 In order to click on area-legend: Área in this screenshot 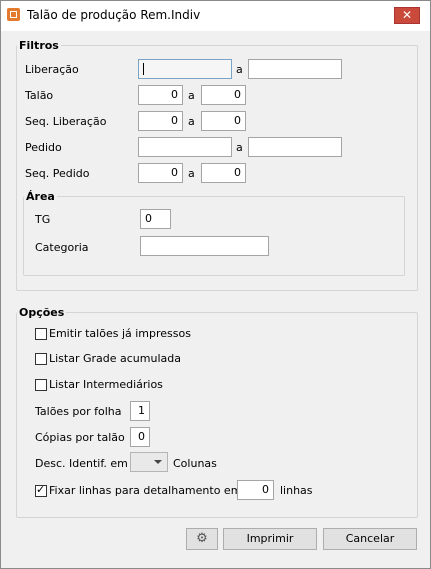, I will do `click(40, 196)`.